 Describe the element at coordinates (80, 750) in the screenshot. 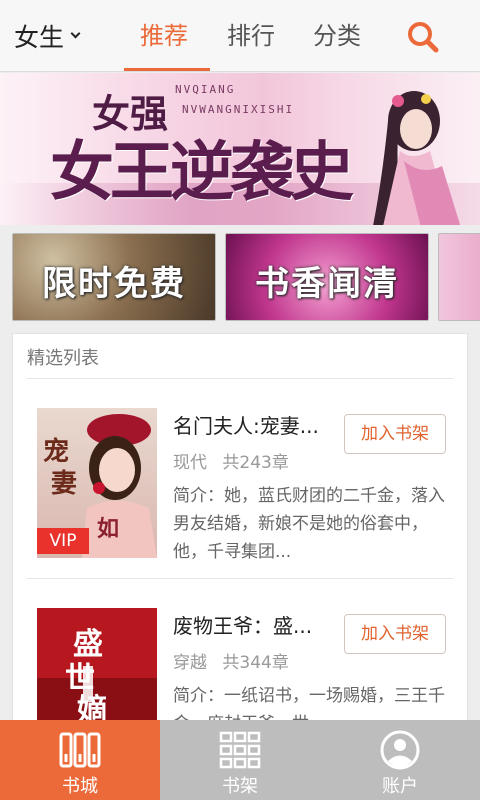

I see `bookstore-icon` at that location.